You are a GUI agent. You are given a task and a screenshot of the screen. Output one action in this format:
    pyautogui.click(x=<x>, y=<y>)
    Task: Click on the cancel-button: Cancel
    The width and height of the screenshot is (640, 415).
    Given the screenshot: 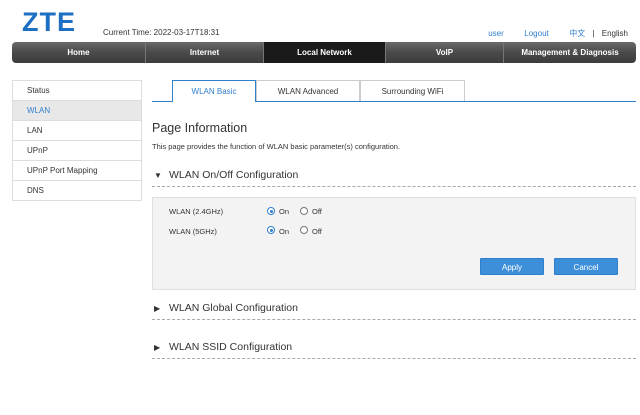 What is the action you would take?
    pyautogui.click(x=586, y=266)
    